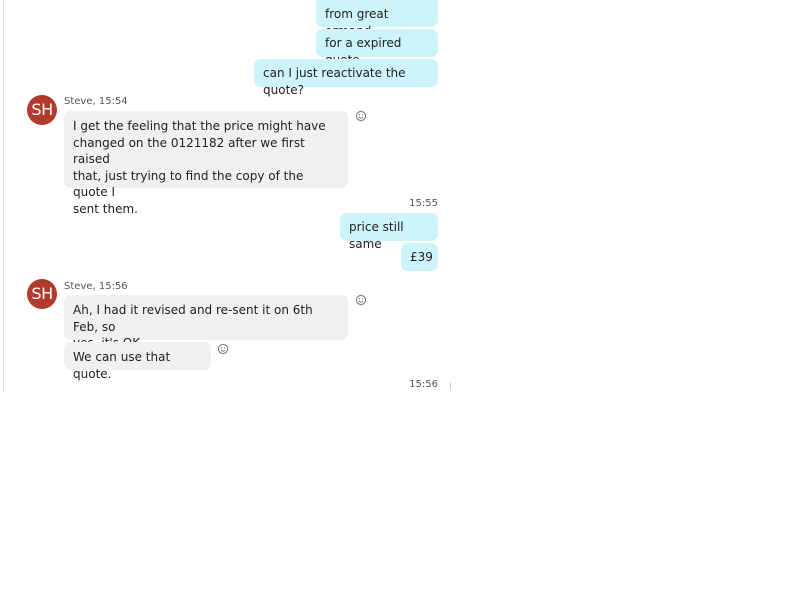 This screenshot has height=612, width=792. I want to click on outgoing-message: from great ormand, so click(377, 19).